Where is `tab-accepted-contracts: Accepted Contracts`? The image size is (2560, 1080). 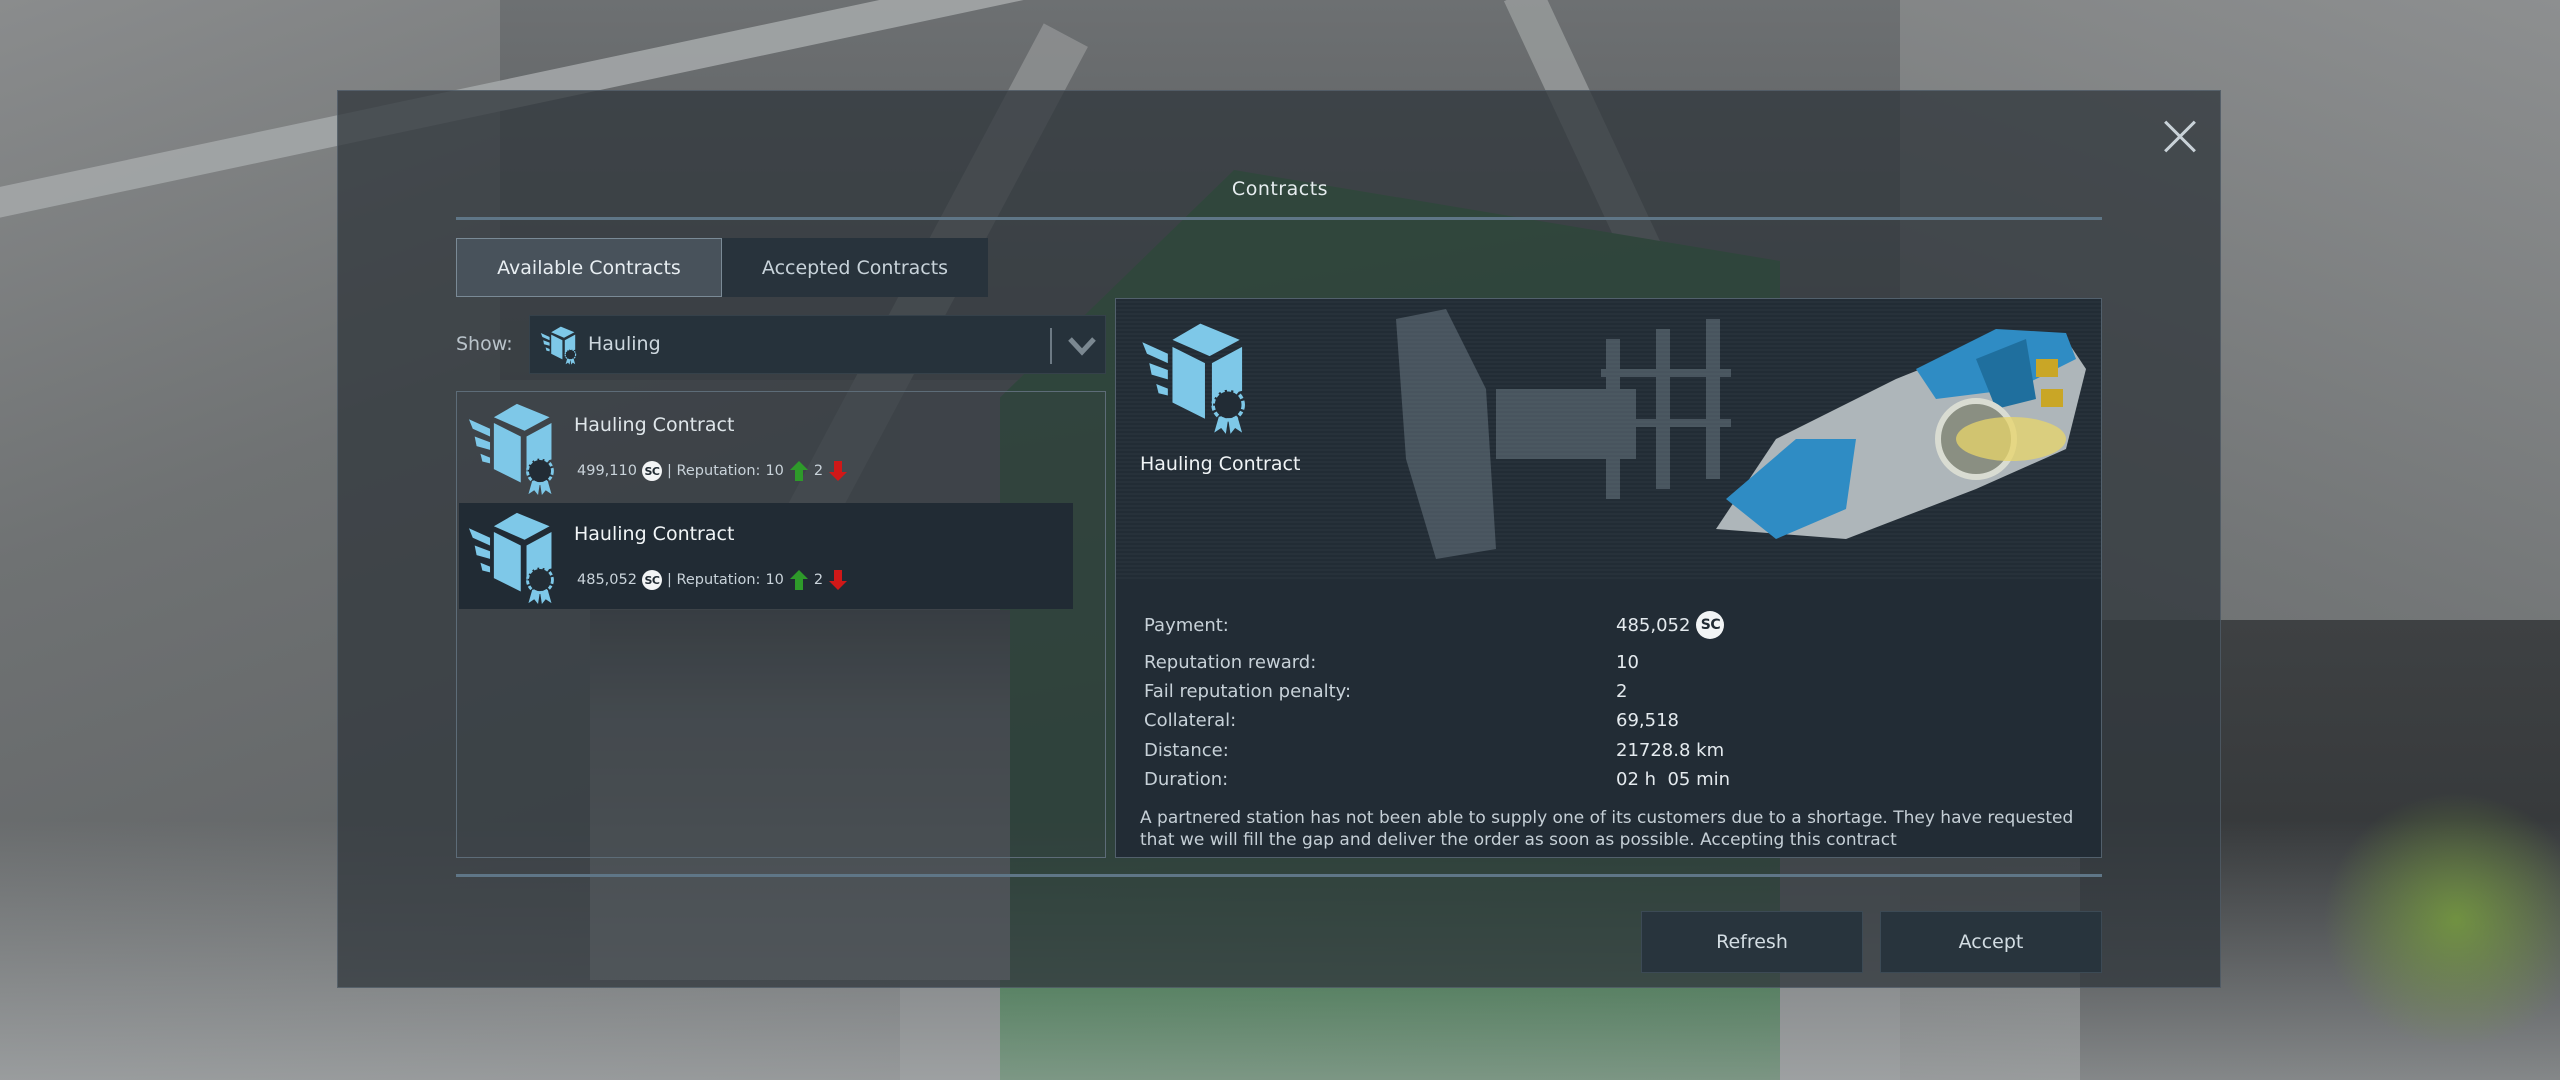
tab-accepted-contracts: Accepted Contracts is located at coordinates (855, 267).